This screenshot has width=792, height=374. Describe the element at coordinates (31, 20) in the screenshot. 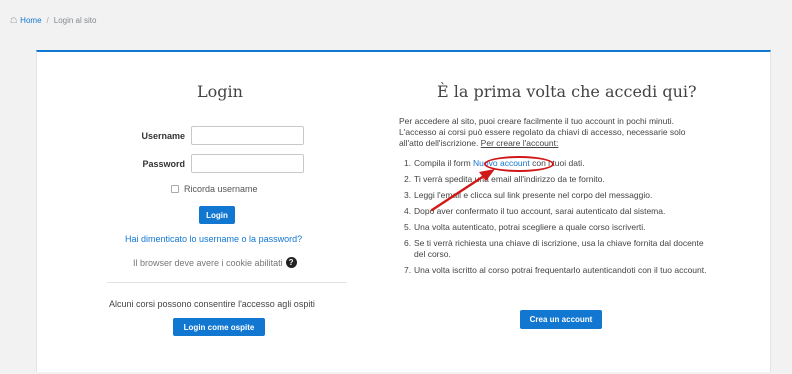

I see `breadcrumb-home-label: Home` at that location.